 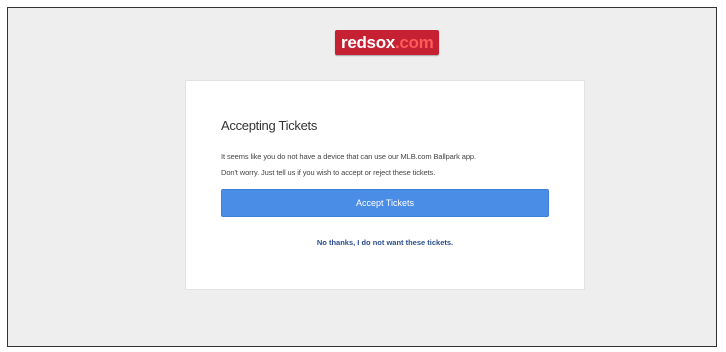 What do you see at coordinates (385, 203) in the screenshot?
I see `accept-tickets-button: Accept Tickets` at bounding box center [385, 203].